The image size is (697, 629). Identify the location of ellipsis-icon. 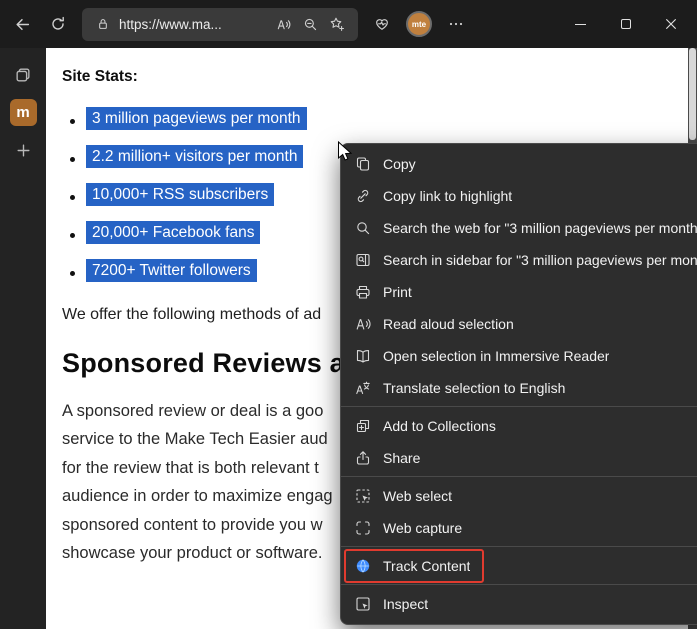
(456, 24).